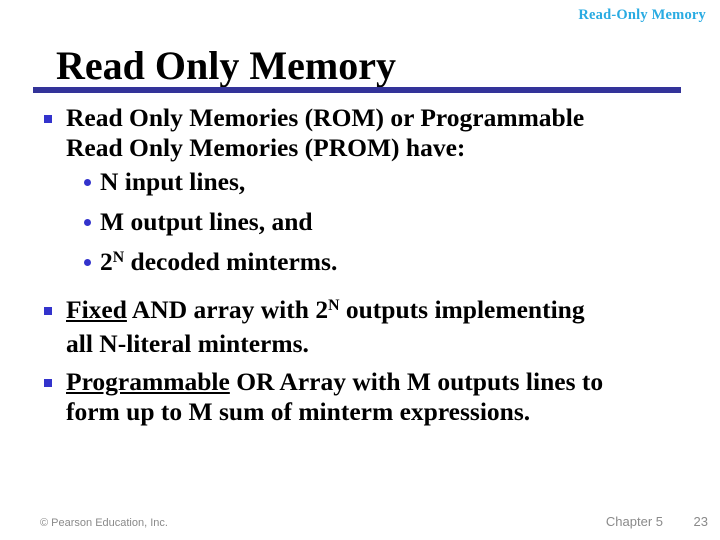 Image resolution: width=720 pixels, height=540 pixels. I want to click on list-item-base: 2, so click(106, 261).